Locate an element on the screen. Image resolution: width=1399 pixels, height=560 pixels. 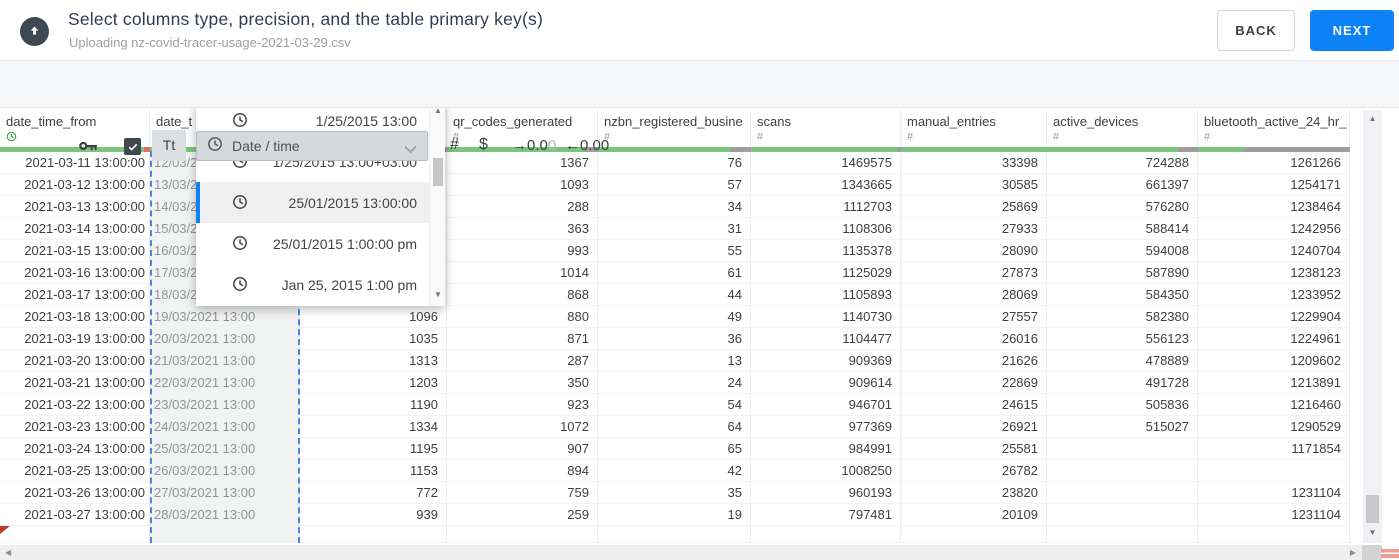
currency-type-button: $ is located at coordinates (483, 145).